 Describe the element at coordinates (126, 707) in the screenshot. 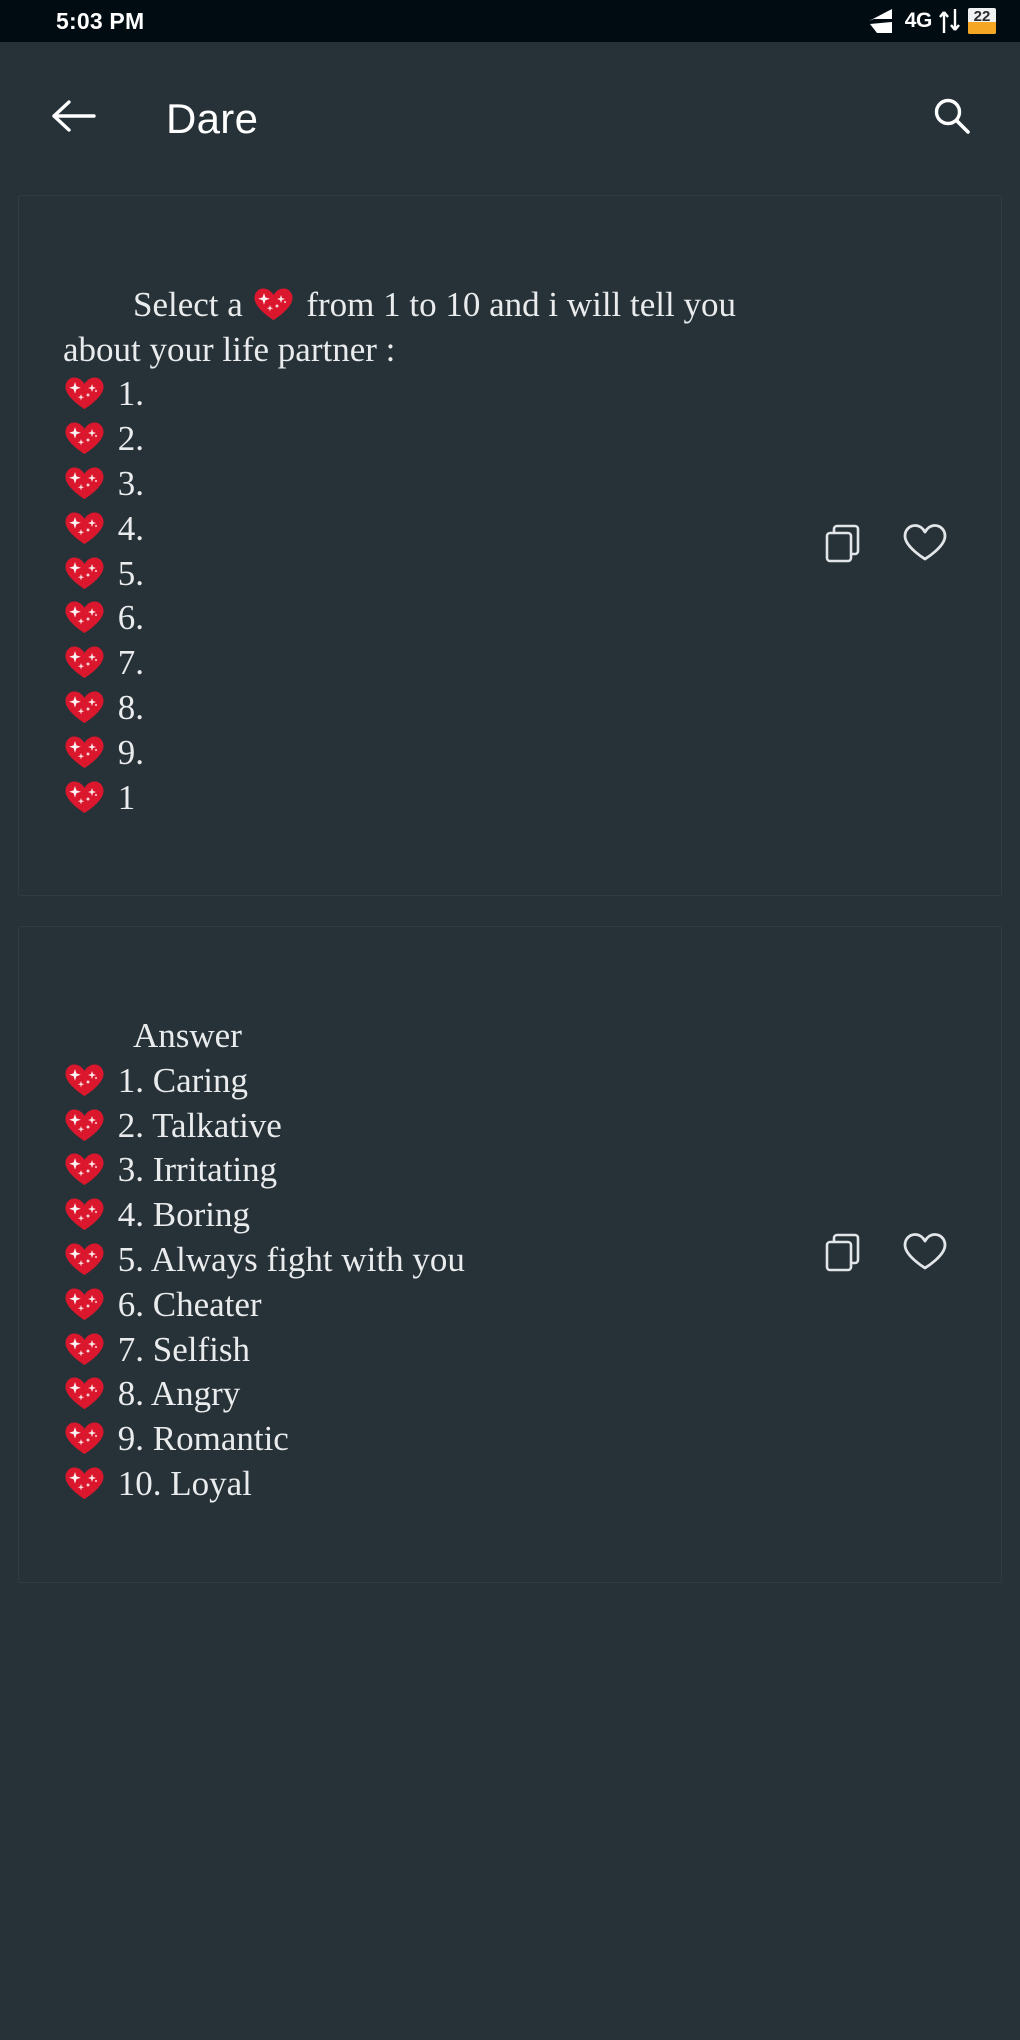

I see `list-item: 8.` at that location.